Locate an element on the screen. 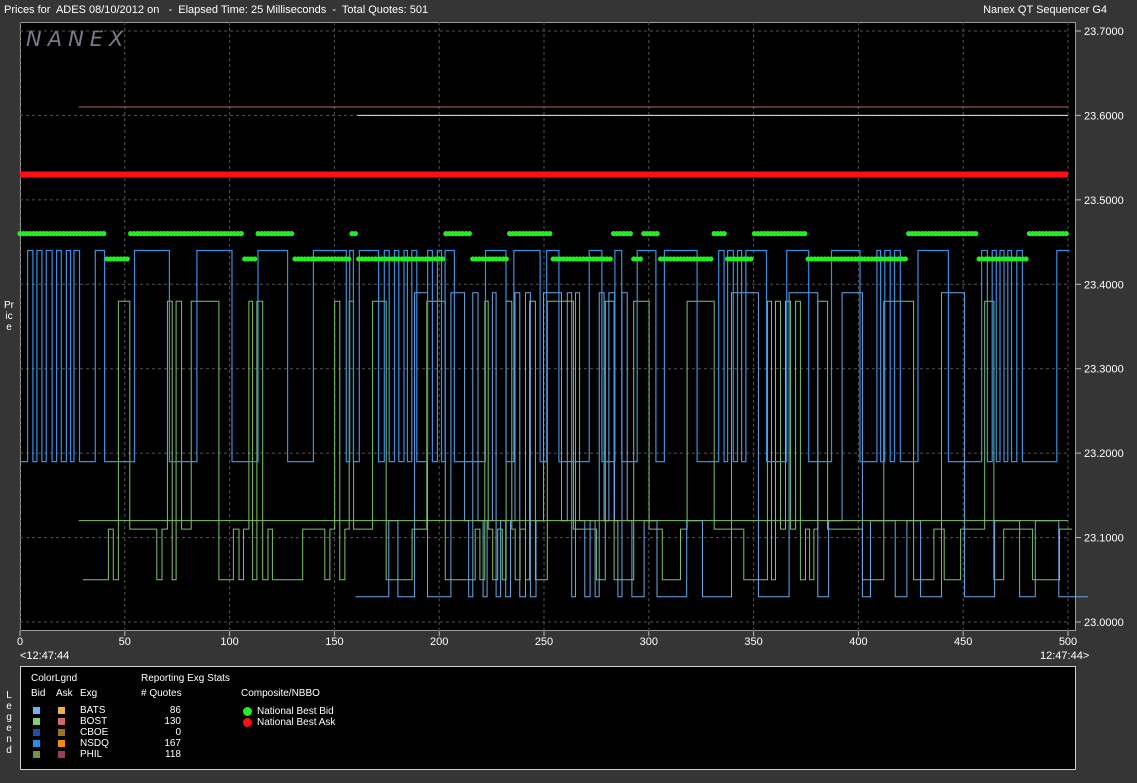 The width and height of the screenshot is (1137, 783). x-tick-label: 100 is located at coordinates (229, 642).